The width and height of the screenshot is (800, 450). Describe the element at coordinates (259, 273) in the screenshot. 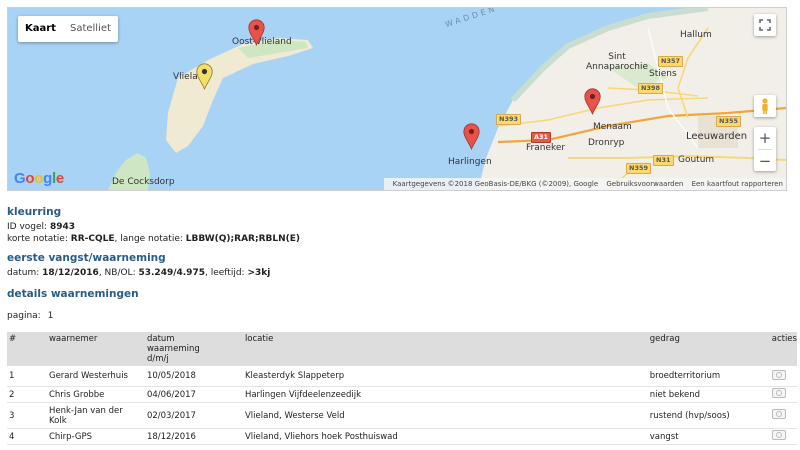

I see `age-value: >3kj` at that location.